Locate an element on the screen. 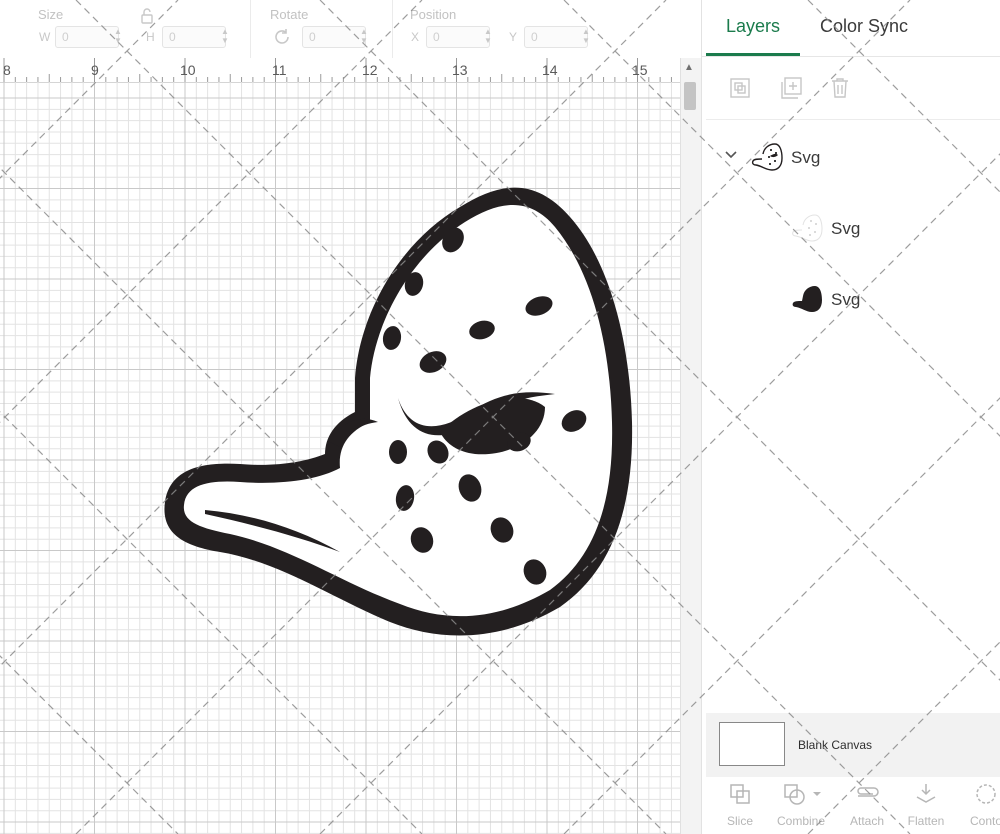 The image size is (1000, 834). y-position-input: 0 is located at coordinates (556, 37).